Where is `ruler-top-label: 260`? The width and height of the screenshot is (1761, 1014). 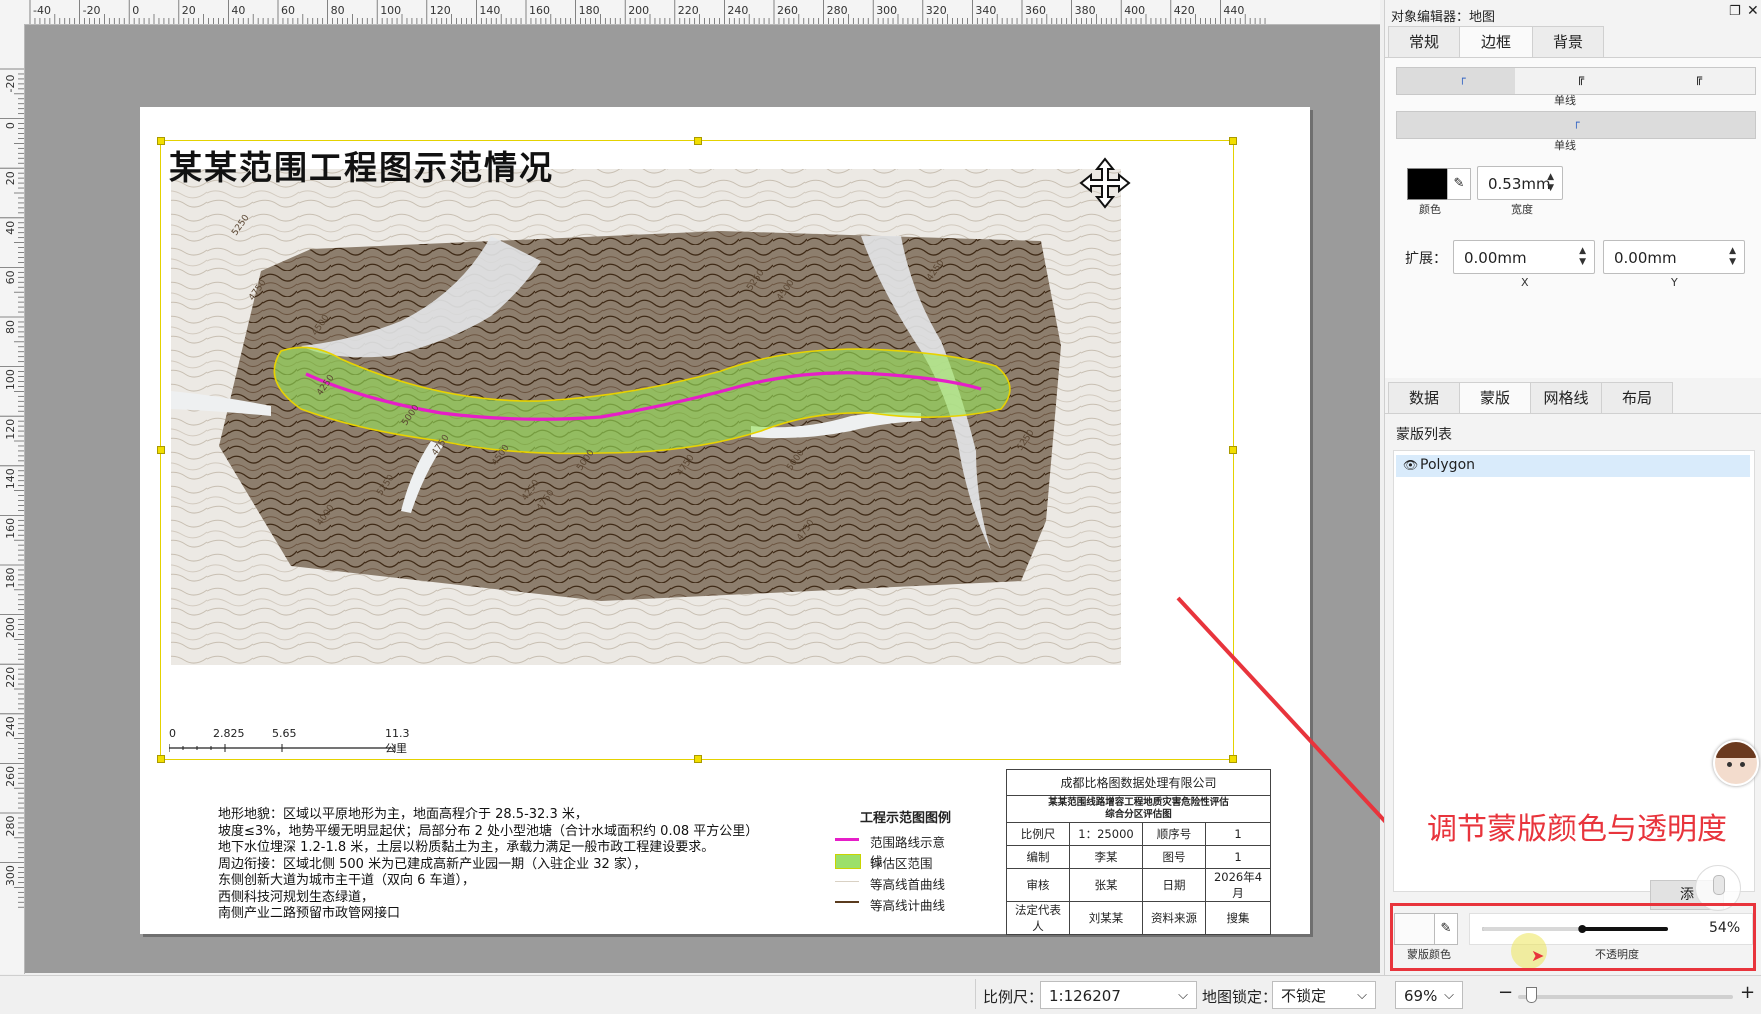 ruler-top-label: 260 is located at coordinates (787, 10).